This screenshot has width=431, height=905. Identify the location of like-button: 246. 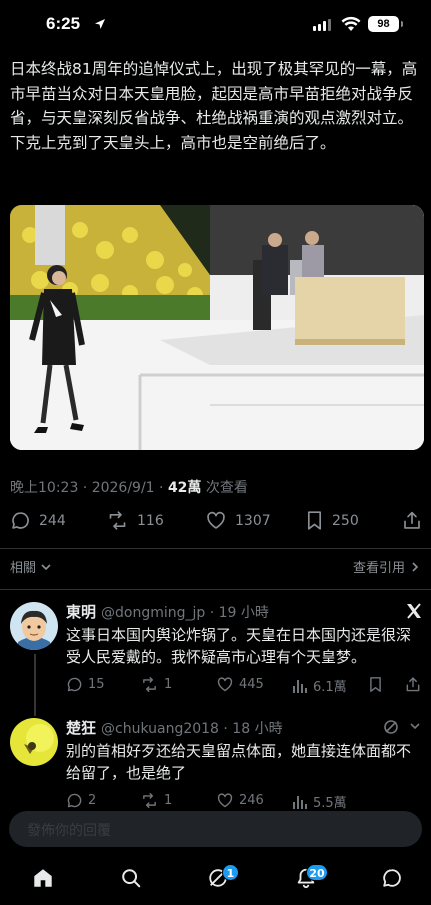
(240, 800).